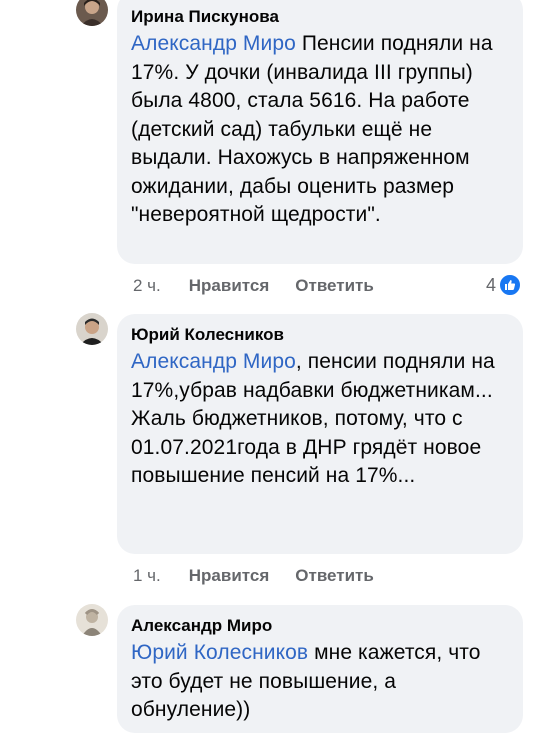 Image resolution: width=540 pixels, height=734 pixels. What do you see at coordinates (147, 286) in the screenshot?
I see `comment-time: 2 ч.` at bounding box center [147, 286].